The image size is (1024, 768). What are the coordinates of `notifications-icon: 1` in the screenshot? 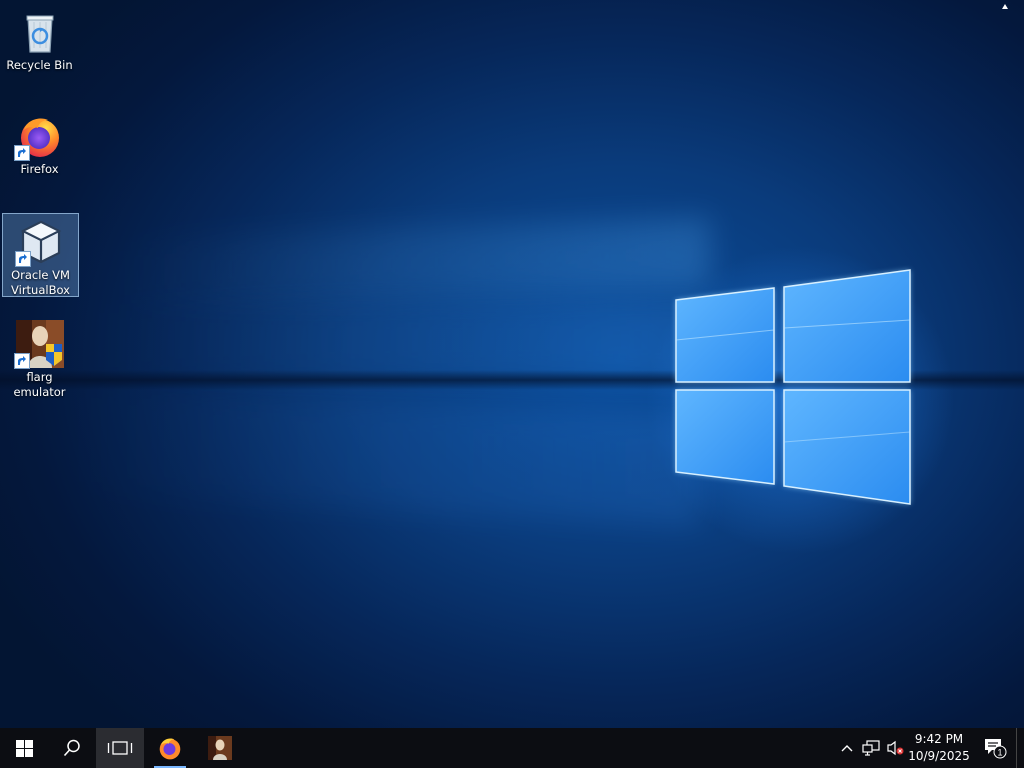 It's located at (996, 749).